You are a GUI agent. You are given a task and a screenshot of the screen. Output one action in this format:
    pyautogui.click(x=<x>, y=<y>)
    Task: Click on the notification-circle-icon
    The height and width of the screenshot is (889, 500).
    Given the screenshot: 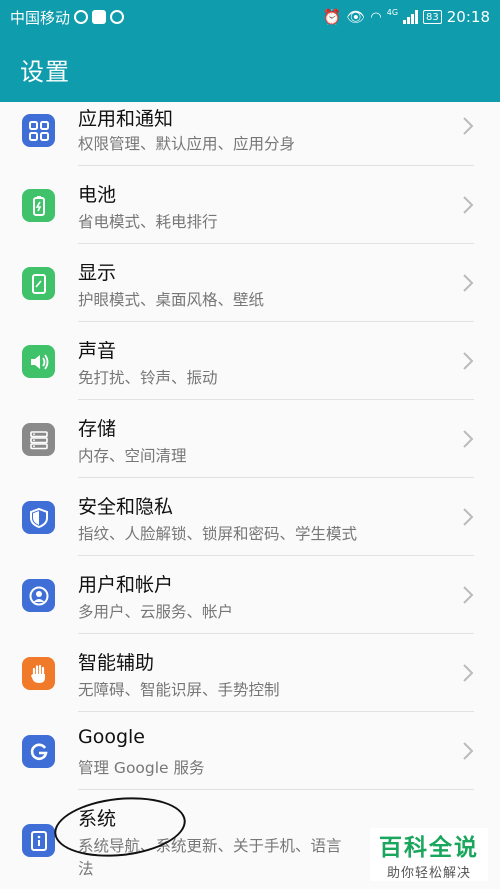 What is the action you would take?
    pyautogui.click(x=81, y=17)
    